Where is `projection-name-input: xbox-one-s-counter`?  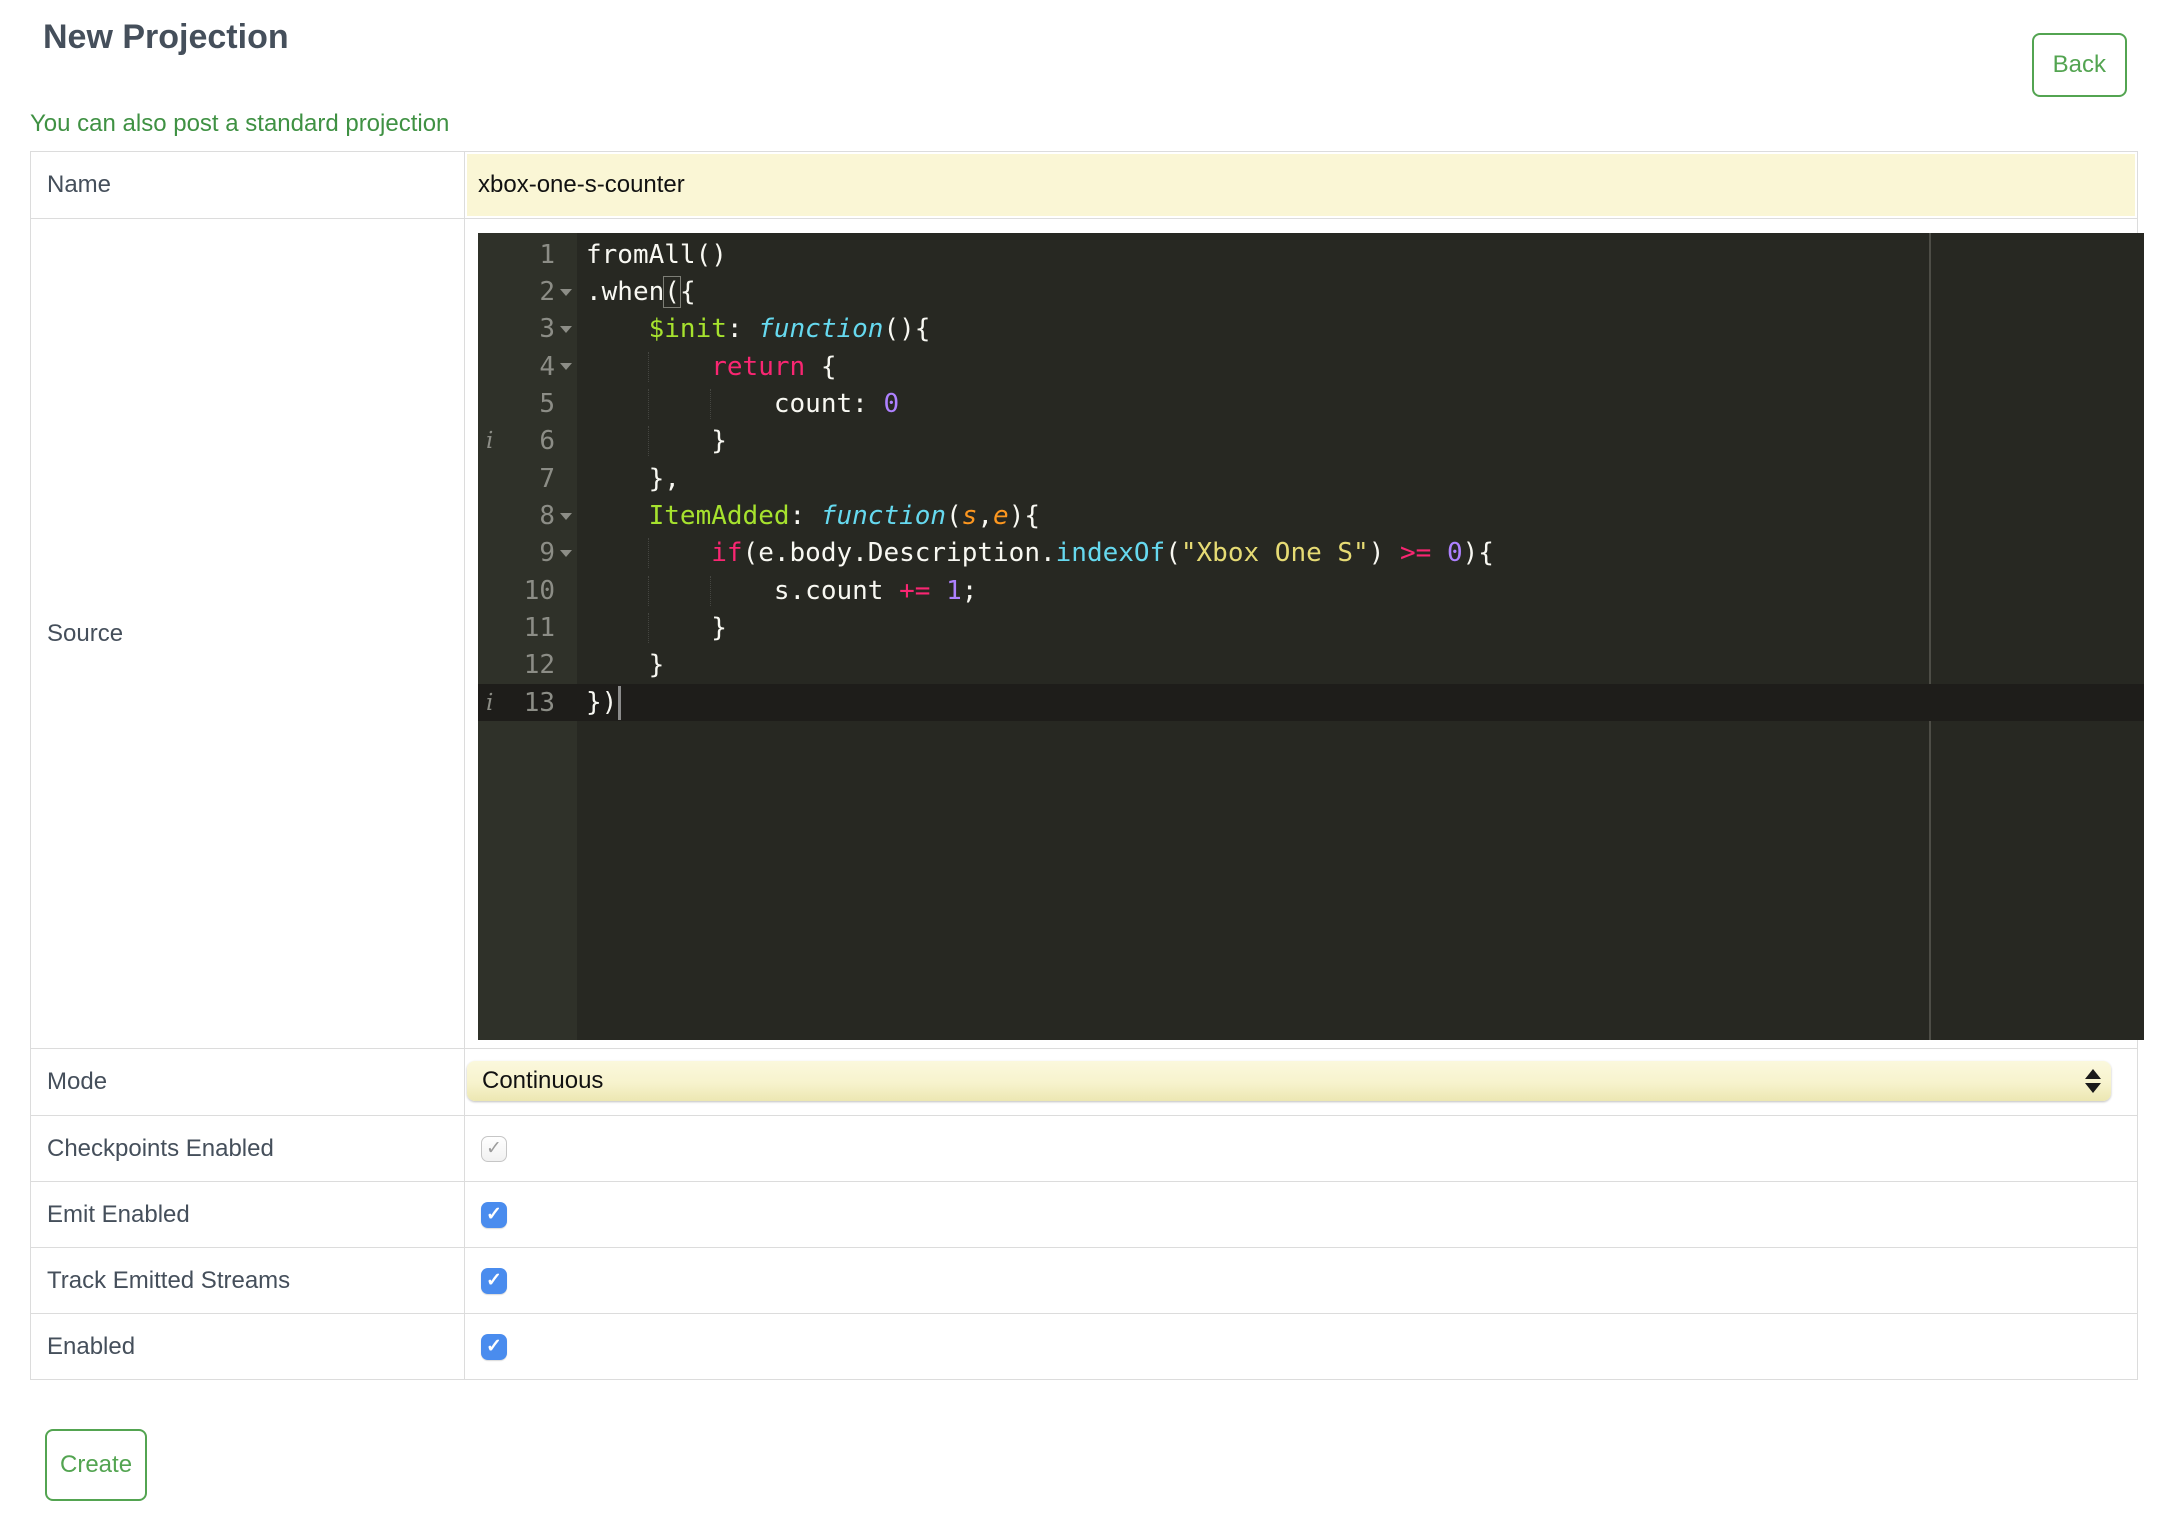 projection-name-input: xbox-one-s-counter is located at coordinates (1301, 185).